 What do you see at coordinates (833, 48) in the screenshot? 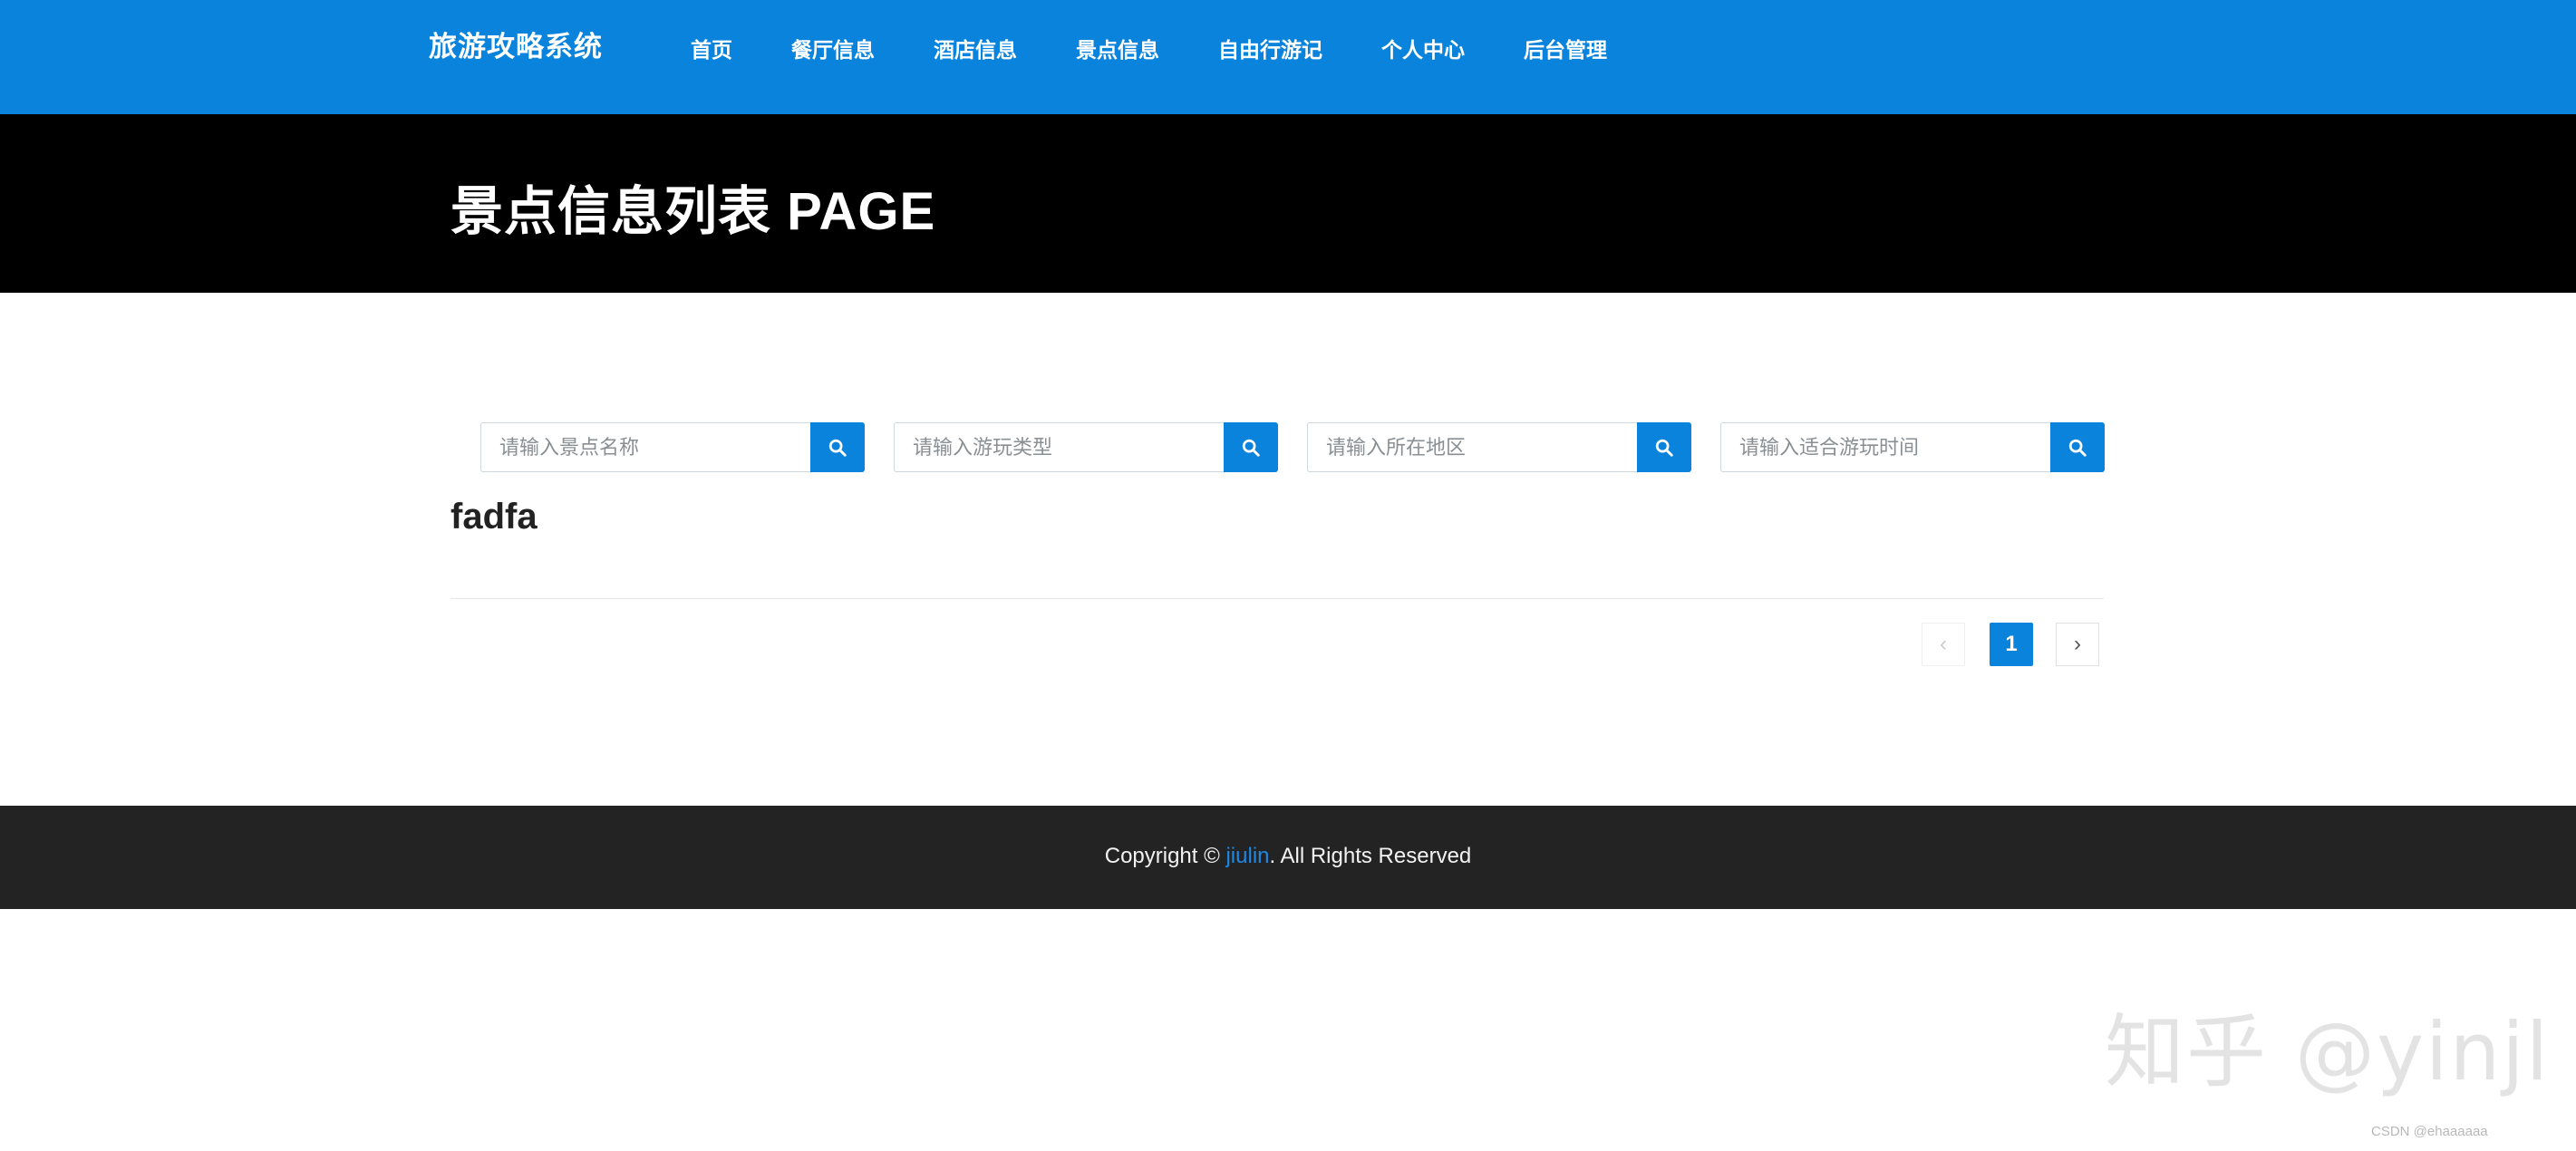
I see `nav-item-restaurants: 餐厅信息` at bounding box center [833, 48].